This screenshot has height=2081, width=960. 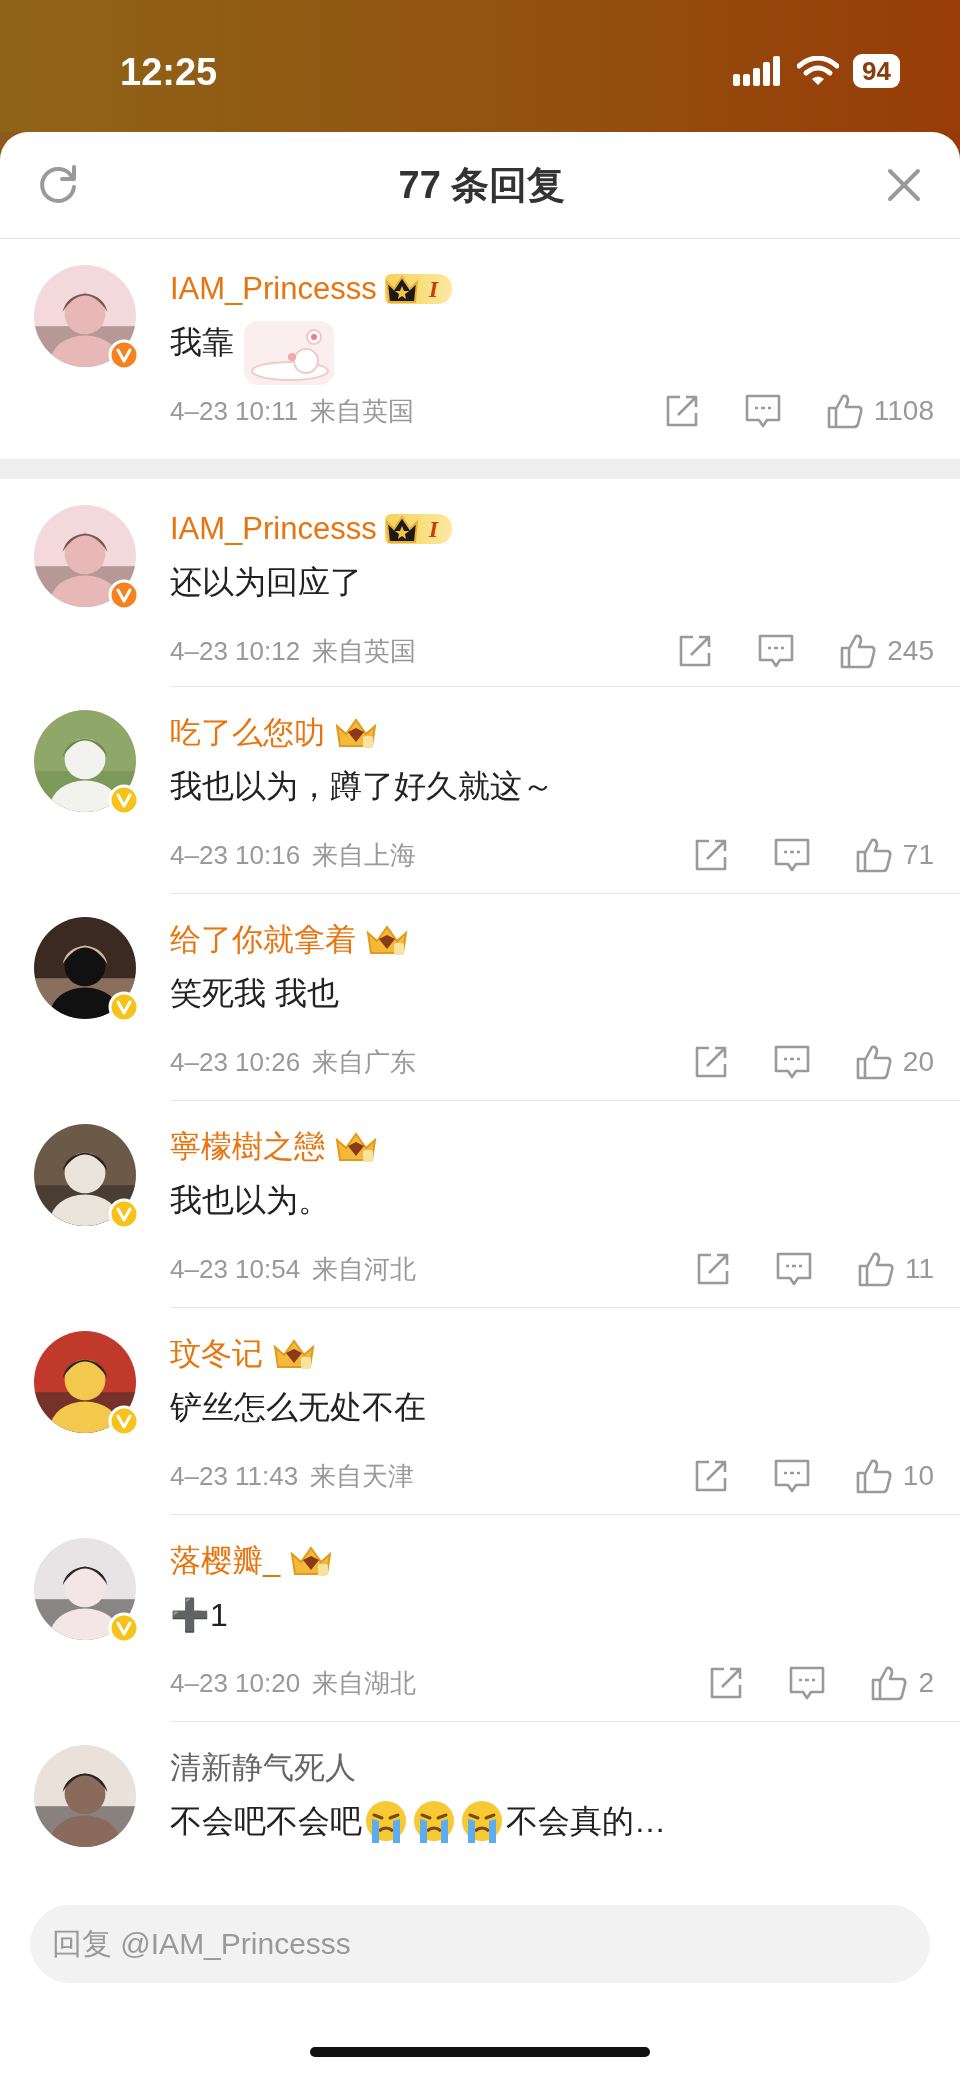 What do you see at coordinates (903, 411) in the screenshot?
I see `like-count: 1108` at bounding box center [903, 411].